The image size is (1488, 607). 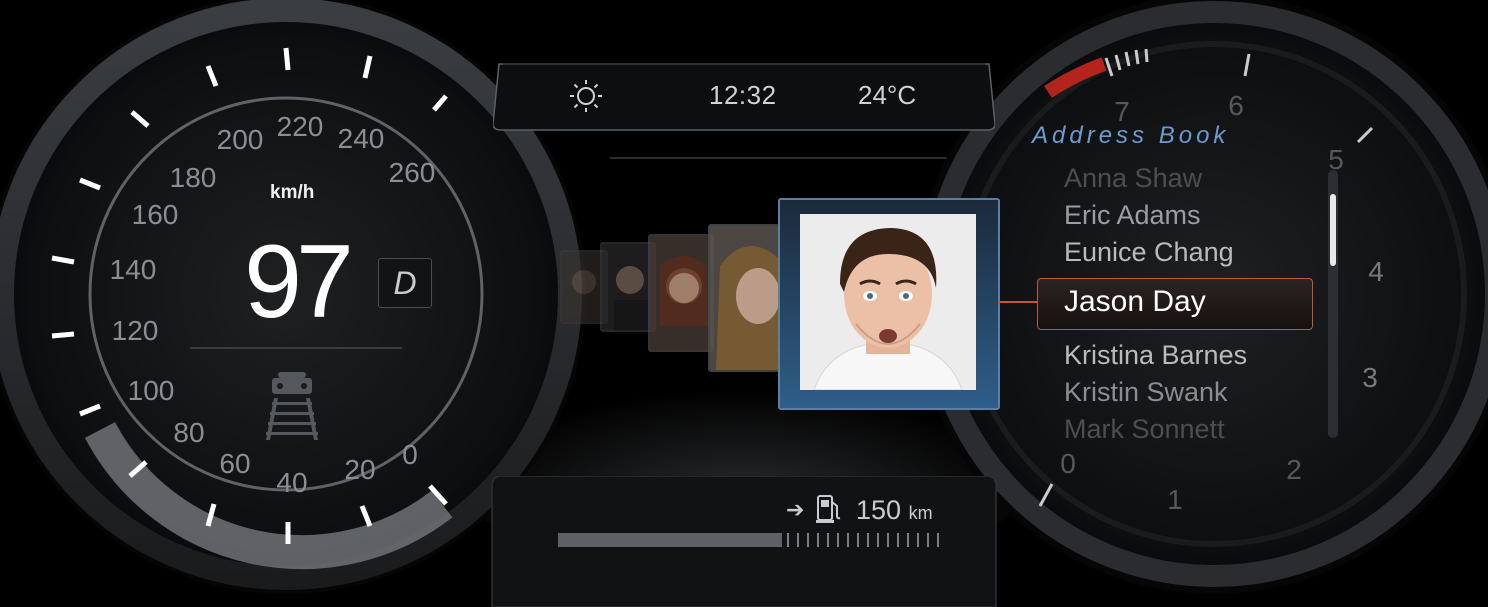 I want to click on gear-indicator: D, so click(x=405, y=283).